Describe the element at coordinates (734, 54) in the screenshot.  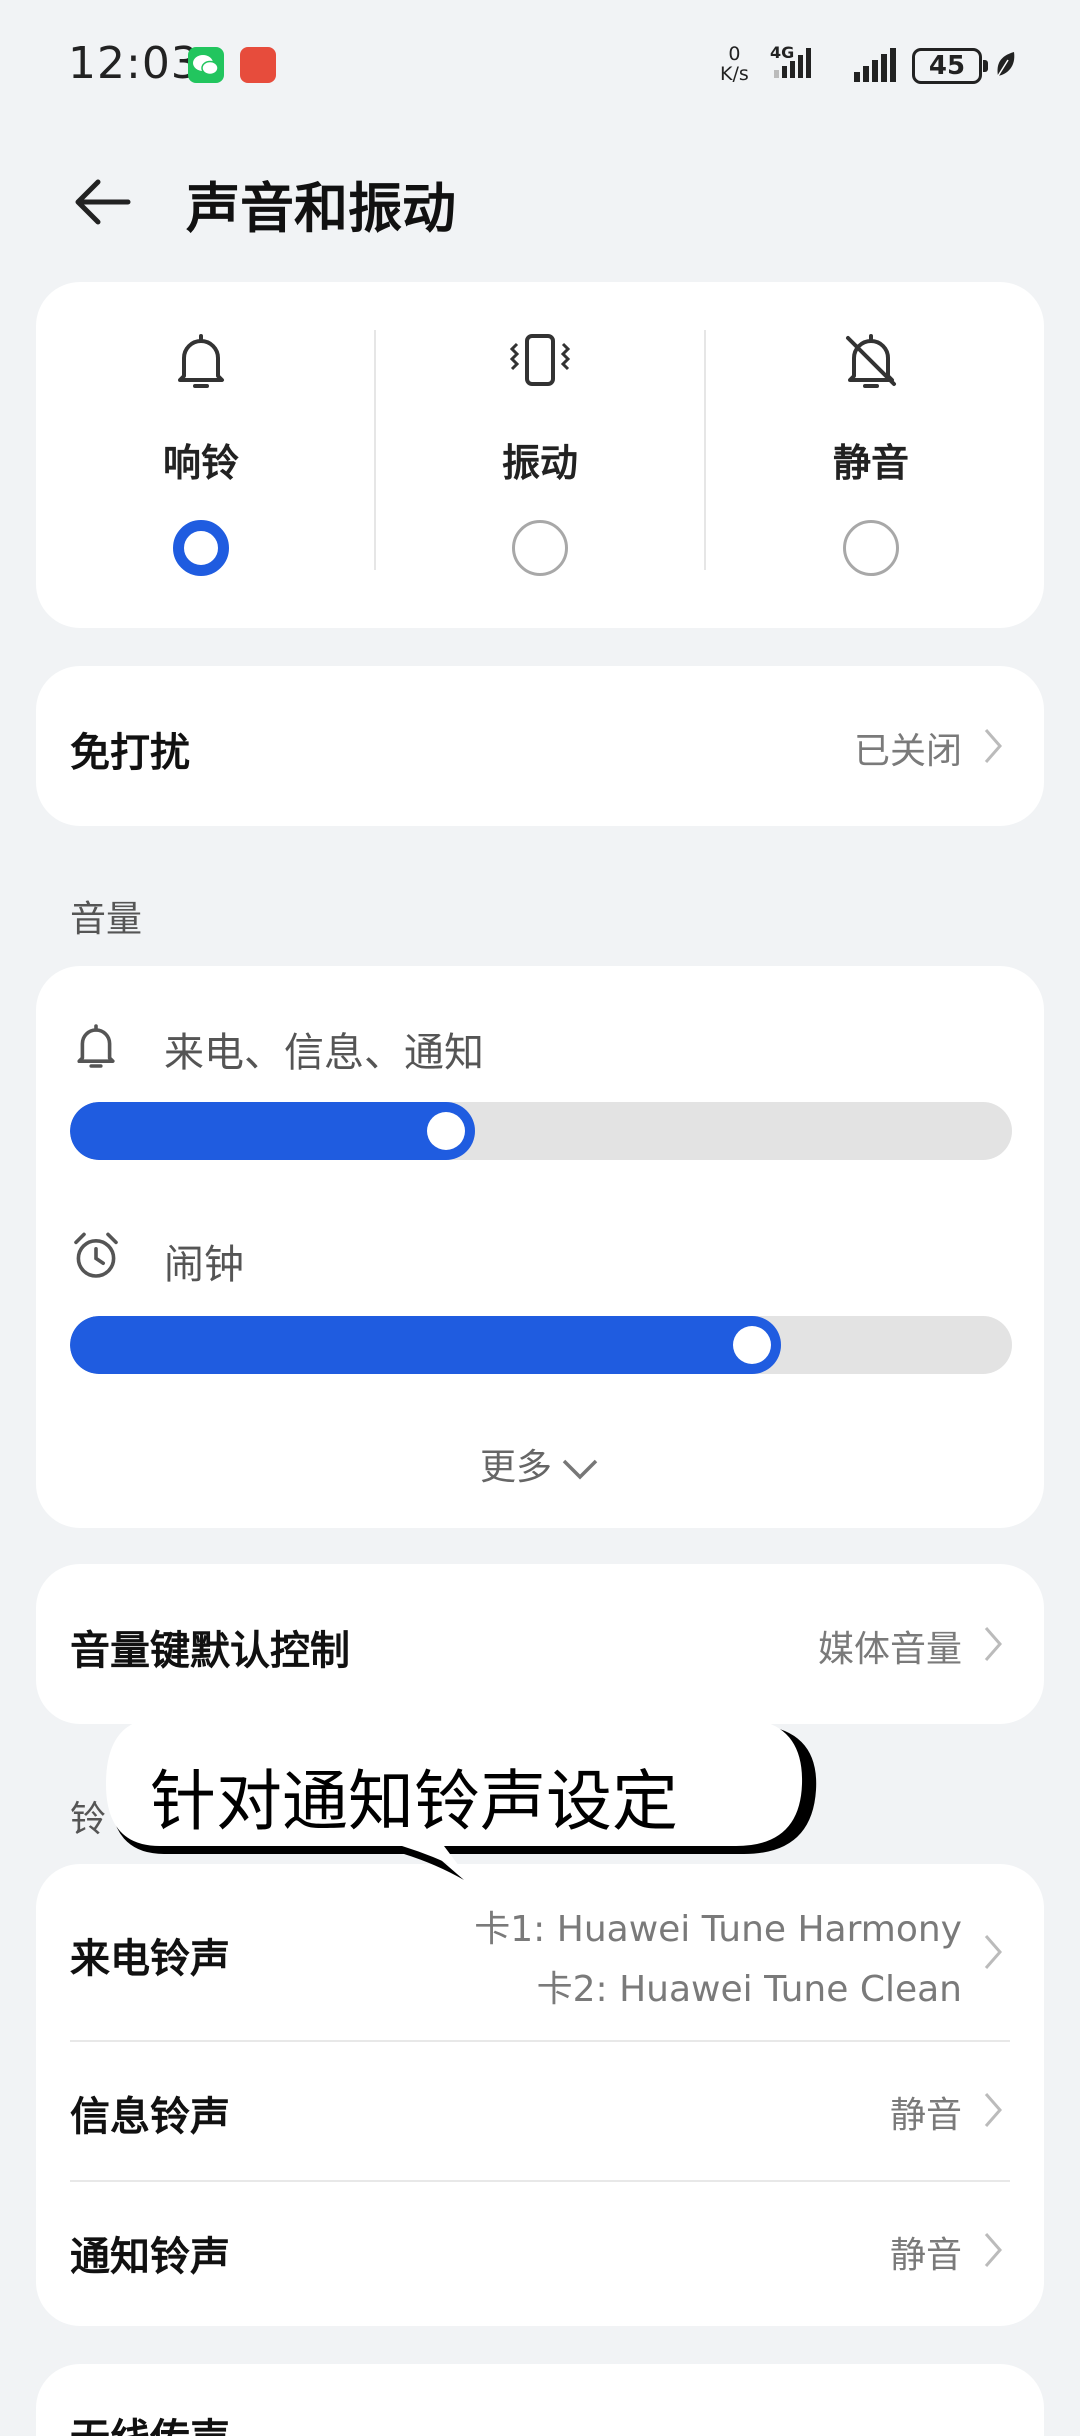
I see `net-speed-value: 0` at that location.